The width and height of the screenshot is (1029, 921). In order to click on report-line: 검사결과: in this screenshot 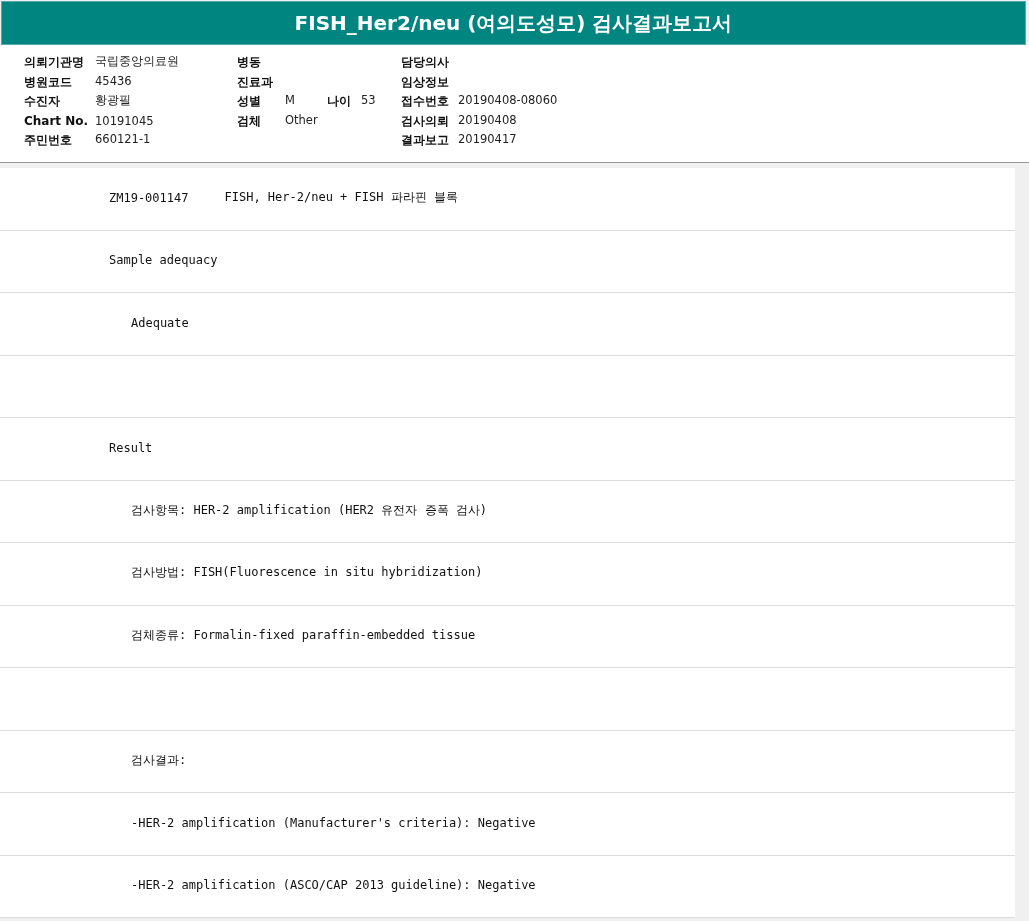, I will do `click(159, 760)`.